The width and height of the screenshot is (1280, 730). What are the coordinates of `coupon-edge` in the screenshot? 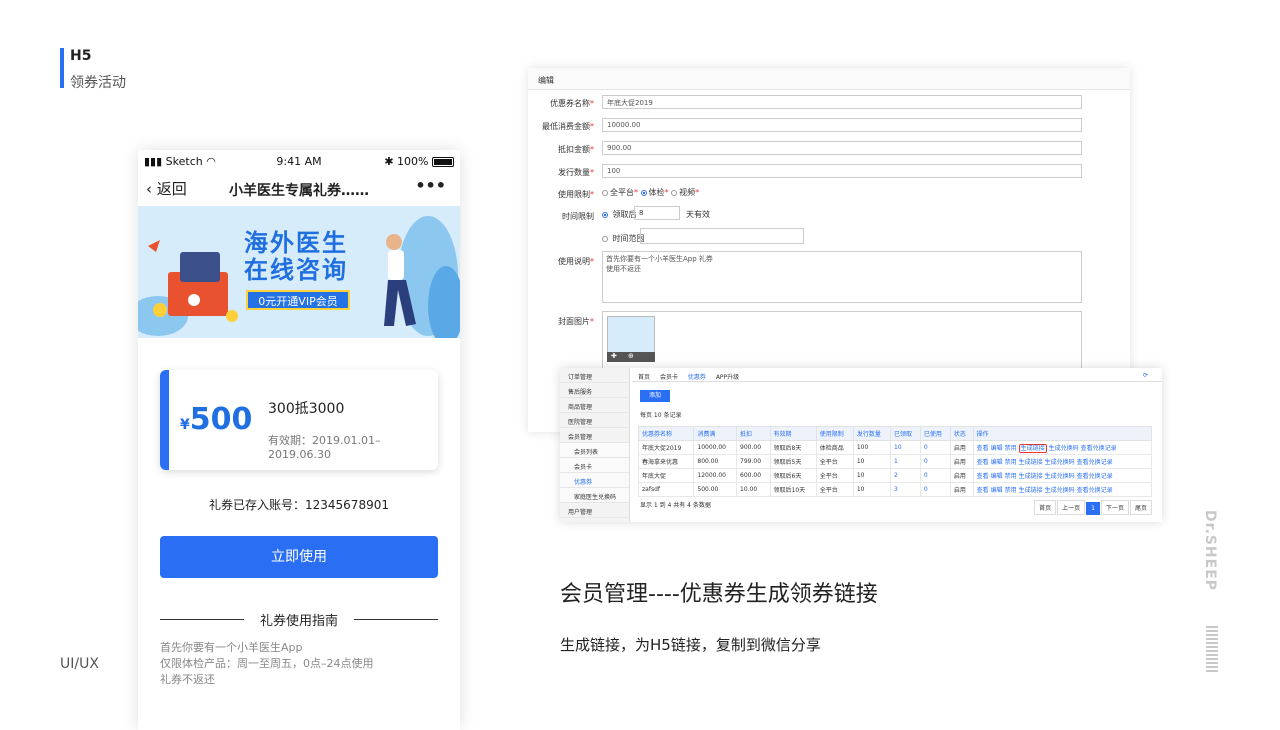 It's located at (164, 420).